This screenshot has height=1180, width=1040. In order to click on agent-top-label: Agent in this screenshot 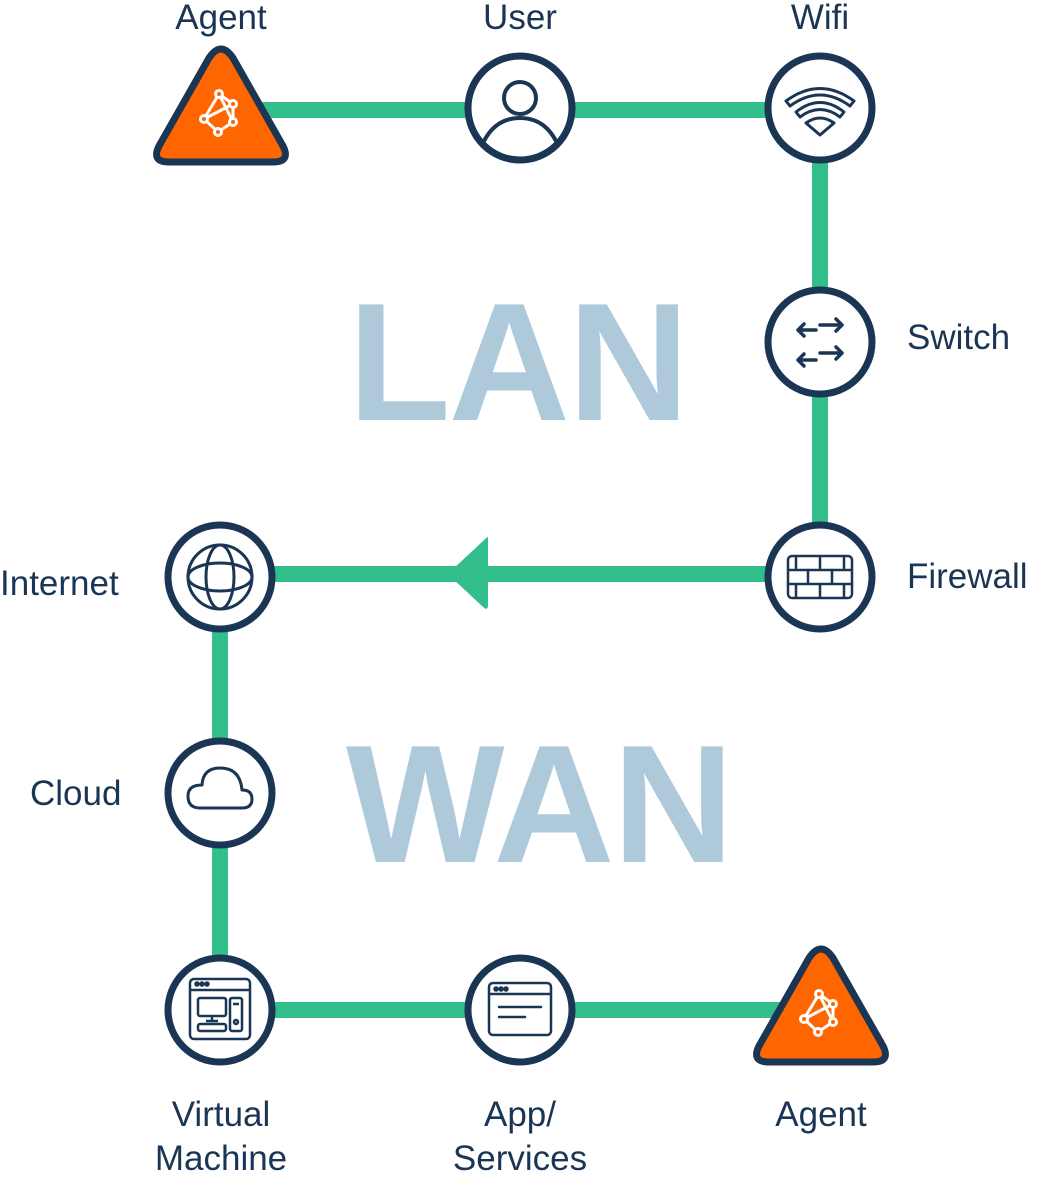, I will do `click(221, 18)`.